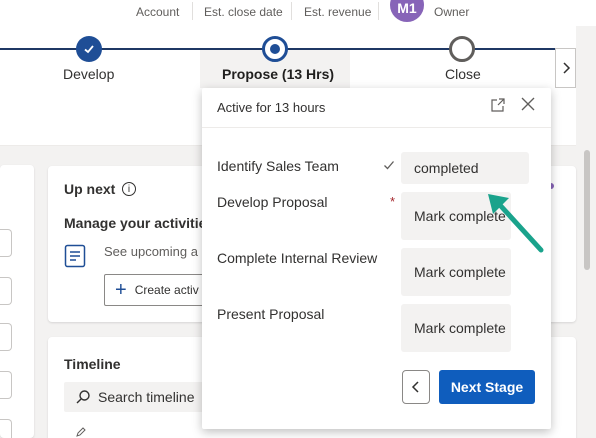 The height and width of the screenshot is (438, 596). I want to click on up-next-title: Up next, so click(90, 189).